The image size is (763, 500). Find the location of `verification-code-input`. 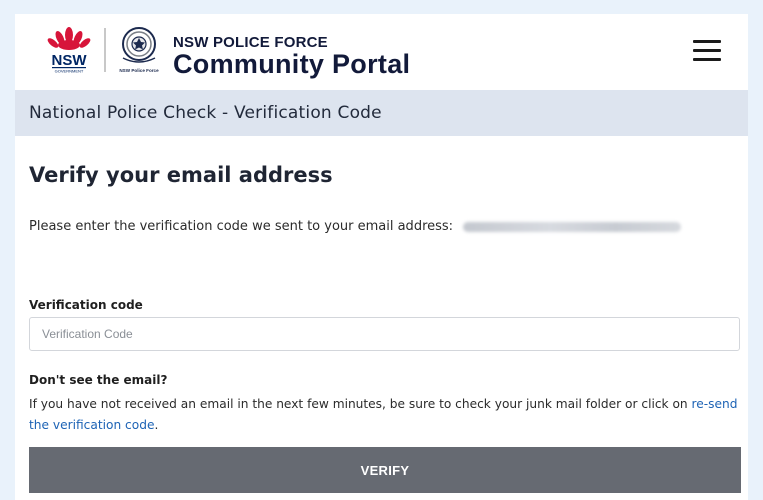

verification-code-input is located at coordinates (384, 334).